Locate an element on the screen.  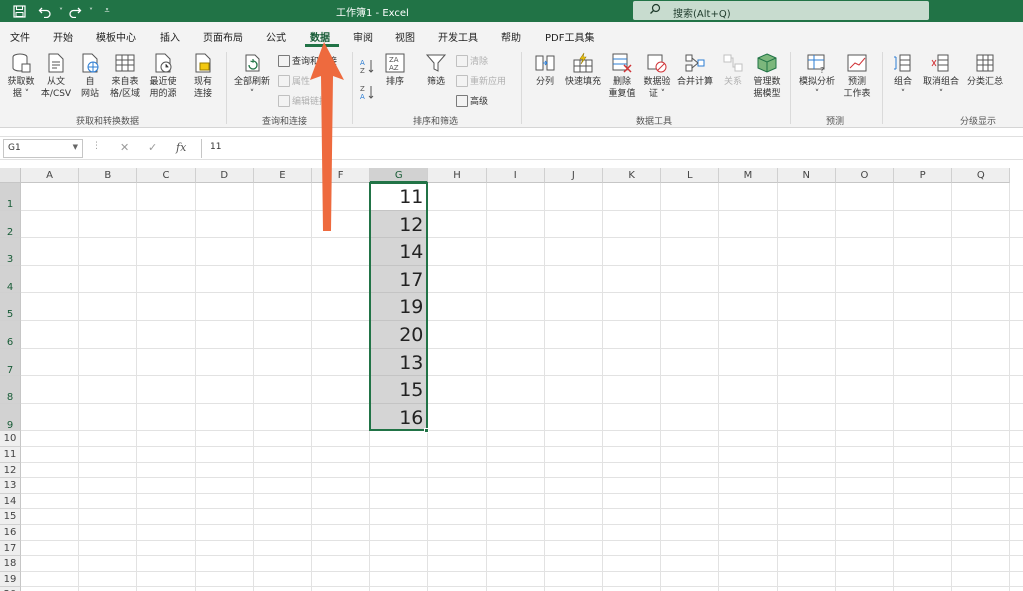
row-header-2: 2 is located at coordinates (10, 224).